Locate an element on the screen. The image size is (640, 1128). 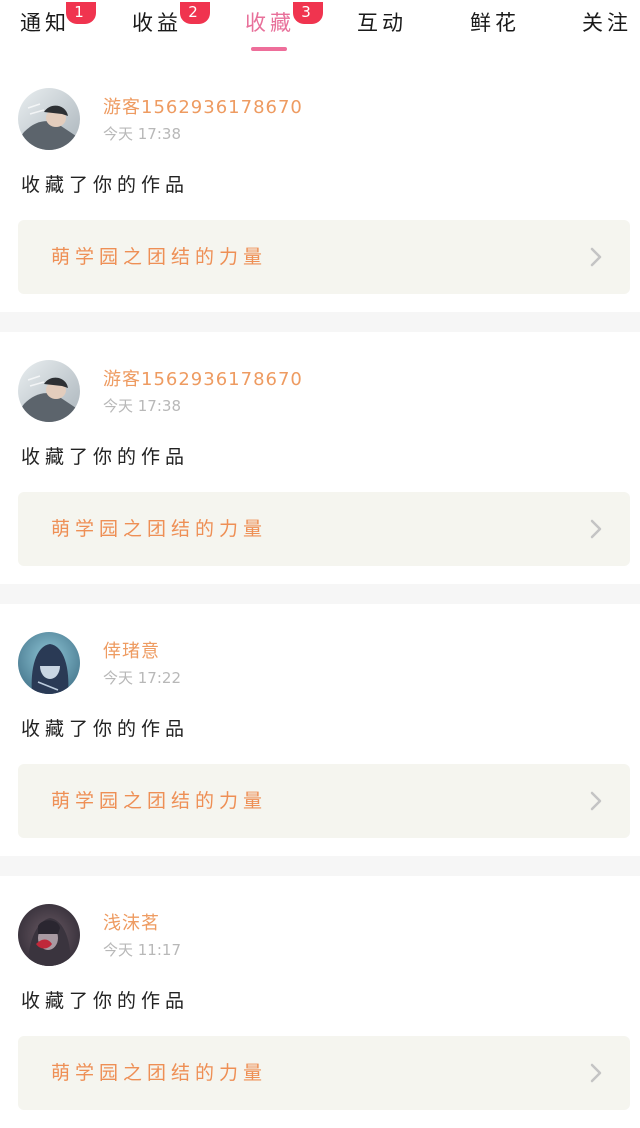
username: 倖琽意 is located at coordinates (131, 650).